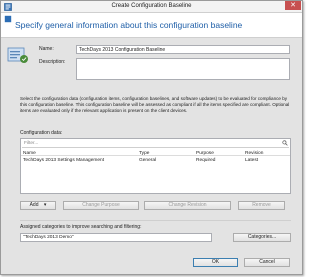 The image size is (320, 277). I want to click on configuration-baseline-large-icon, so click(17, 55).